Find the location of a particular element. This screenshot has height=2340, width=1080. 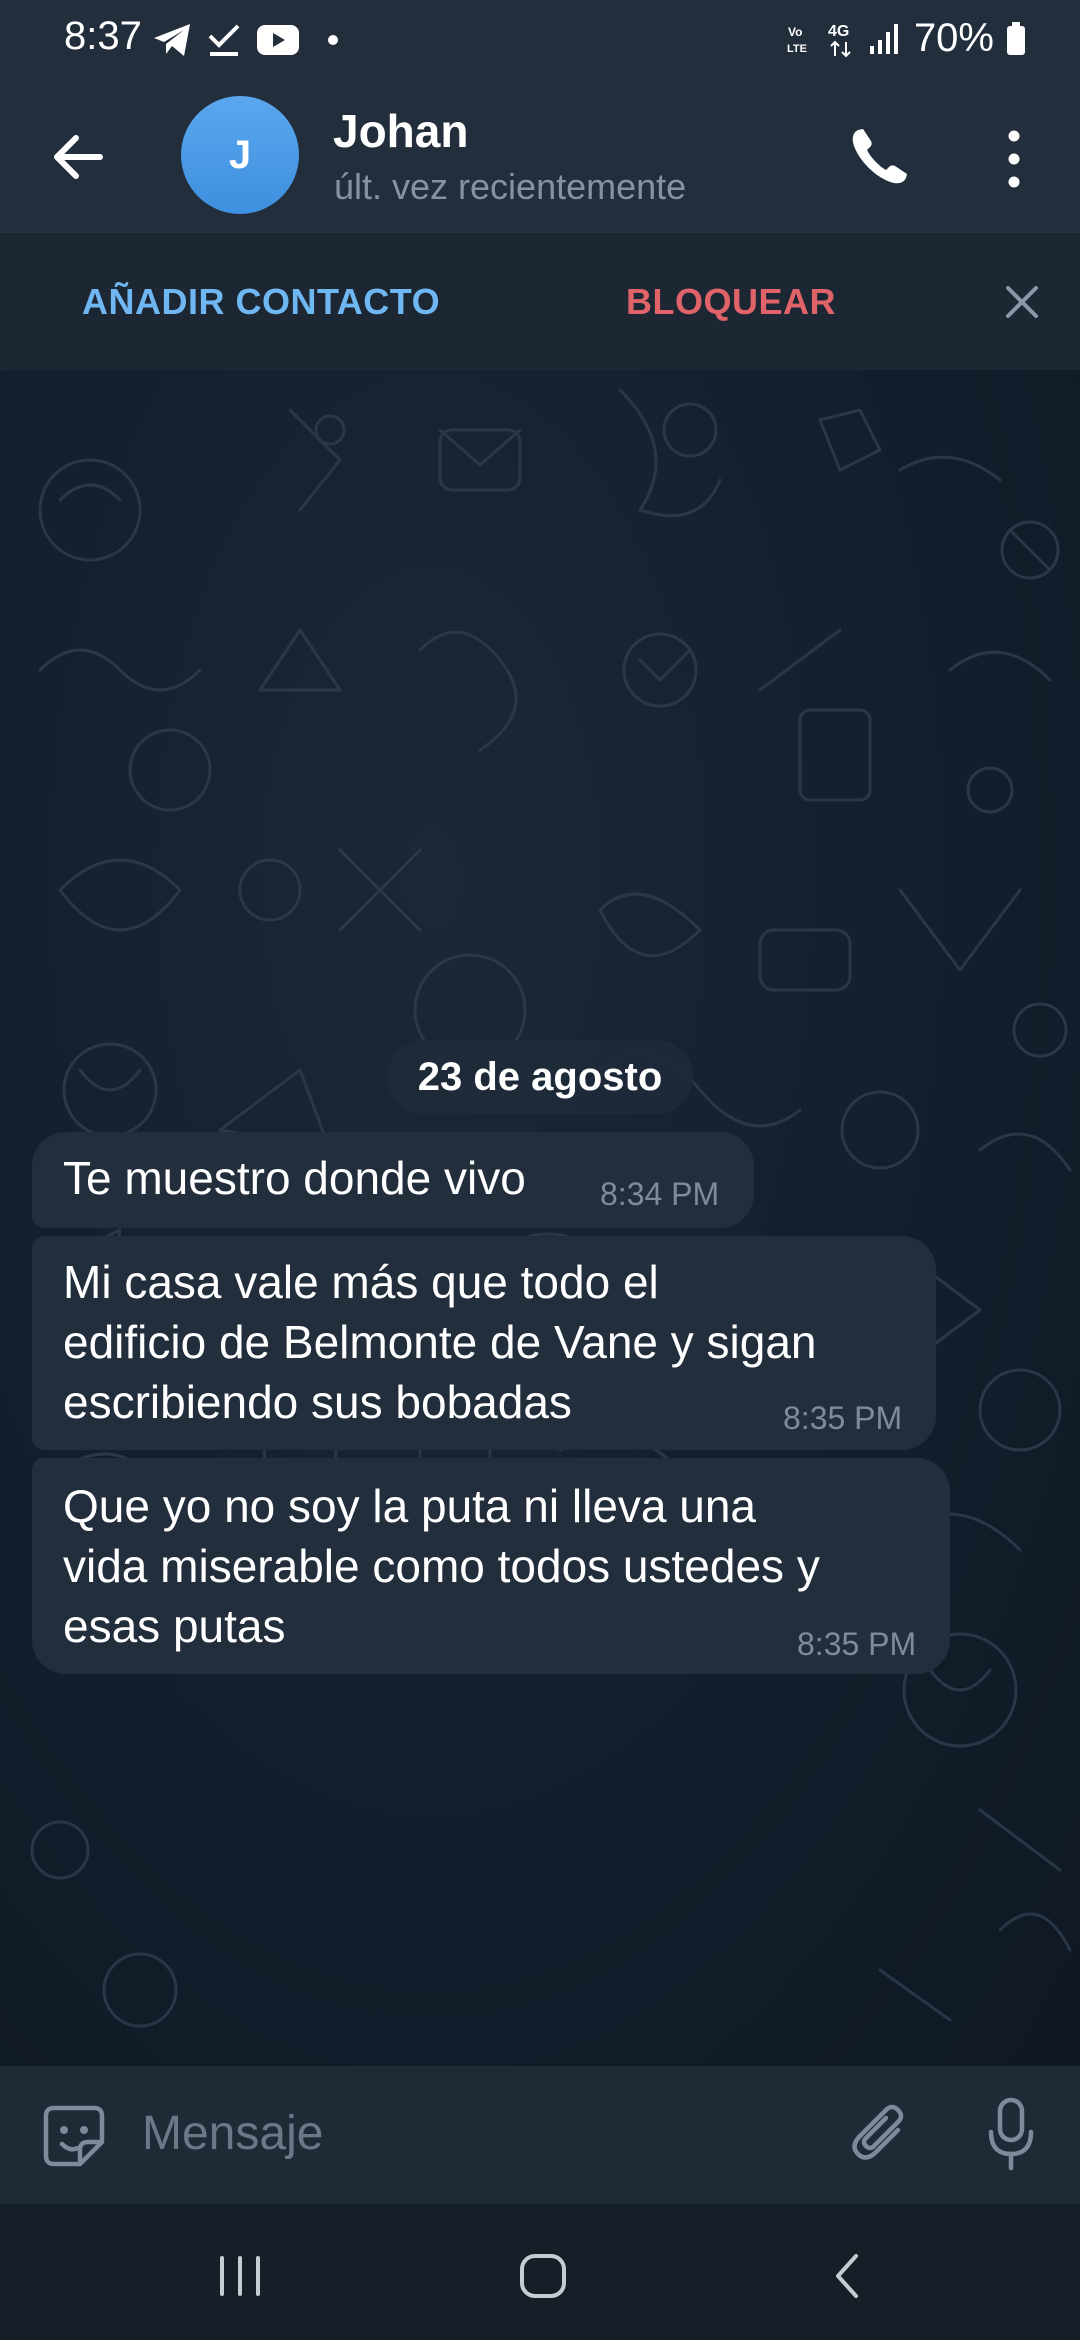

chat-header: J Johan últ. vez recientemente is located at coordinates (540, 159).